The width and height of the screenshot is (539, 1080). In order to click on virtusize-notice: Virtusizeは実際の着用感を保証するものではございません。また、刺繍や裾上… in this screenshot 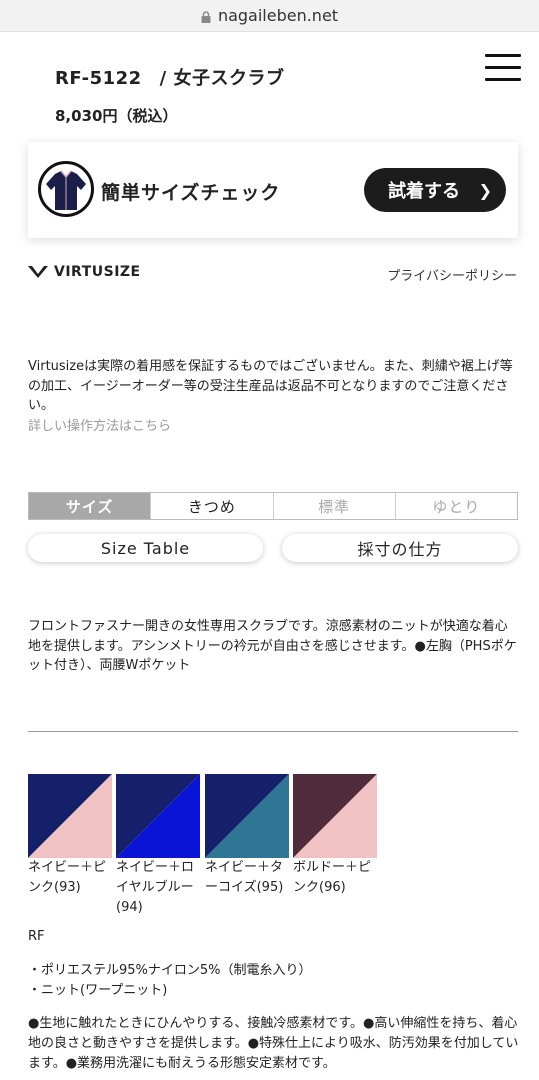, I will do `click(270, 386)`.